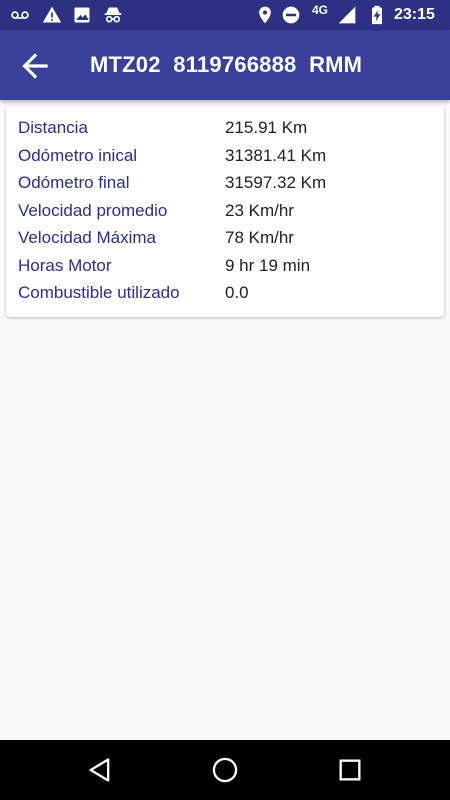 This screenshot has width=450, height=800. I want to click on detail-label: Distancia, so click(53, 127).